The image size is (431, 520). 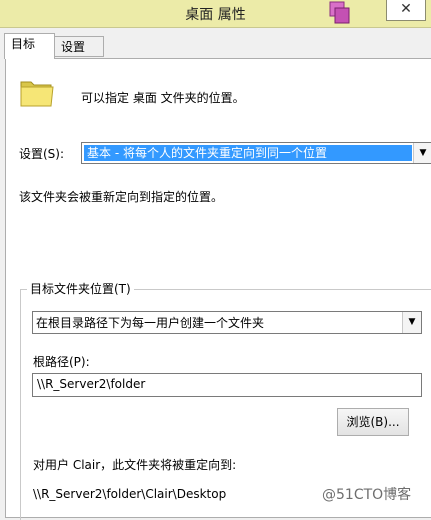 I want to click on watermark: @51CTO博客, so click(x=367, y=495).